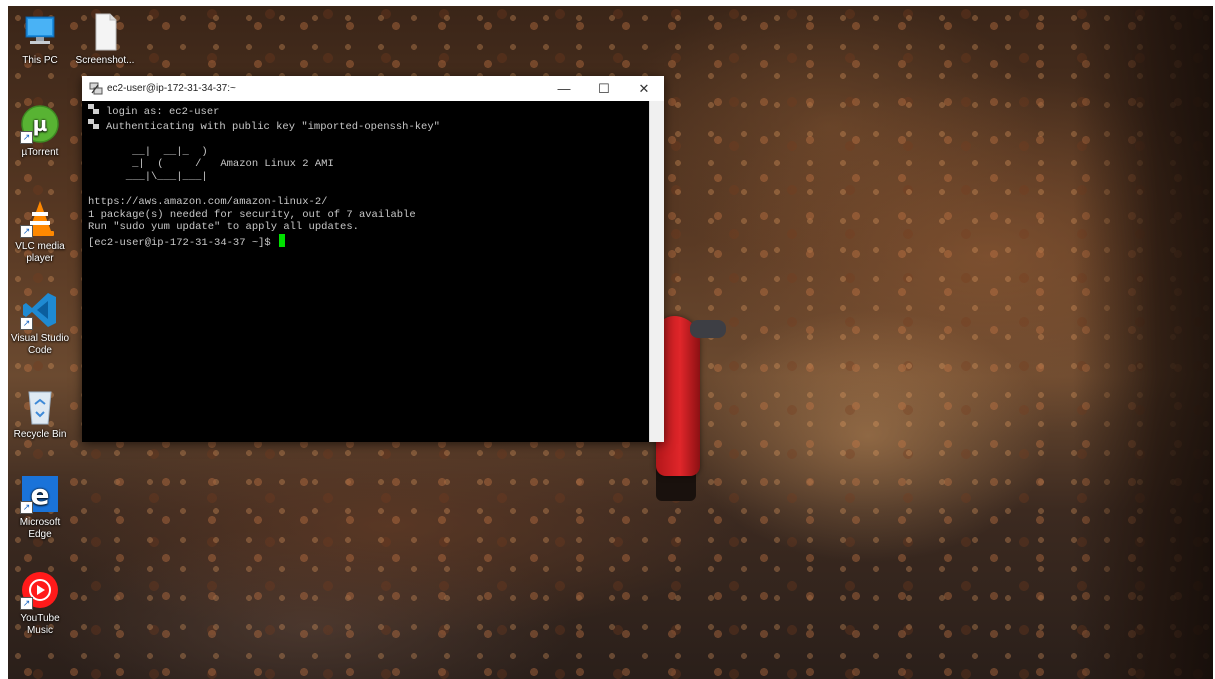  I want to click on desktop-icon-vlc: ↗ VLC media player, so click(40, 231).